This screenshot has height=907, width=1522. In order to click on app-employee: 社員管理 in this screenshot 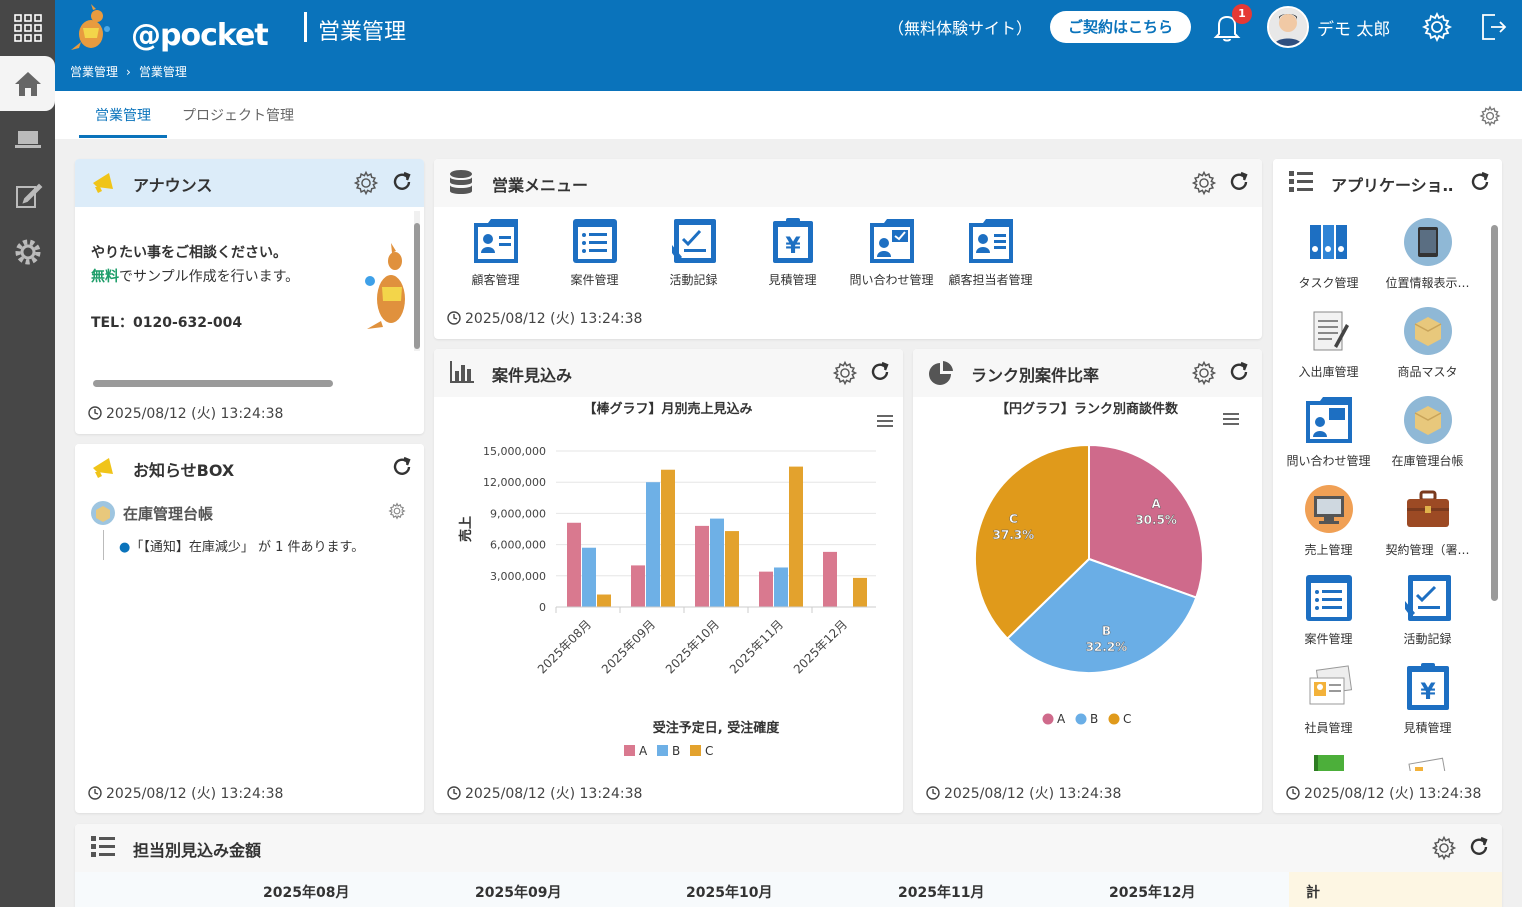, I will do `click(1328, 699)`.